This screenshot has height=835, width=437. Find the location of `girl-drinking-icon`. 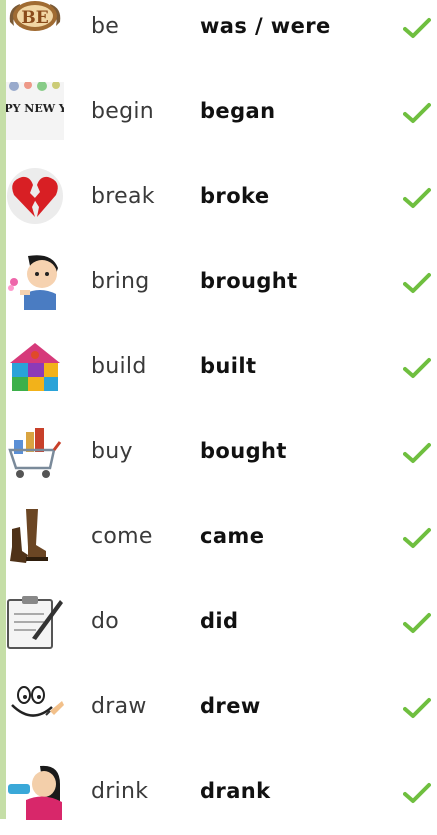

girl-drinking-icon is located at coordinates (35, 791).